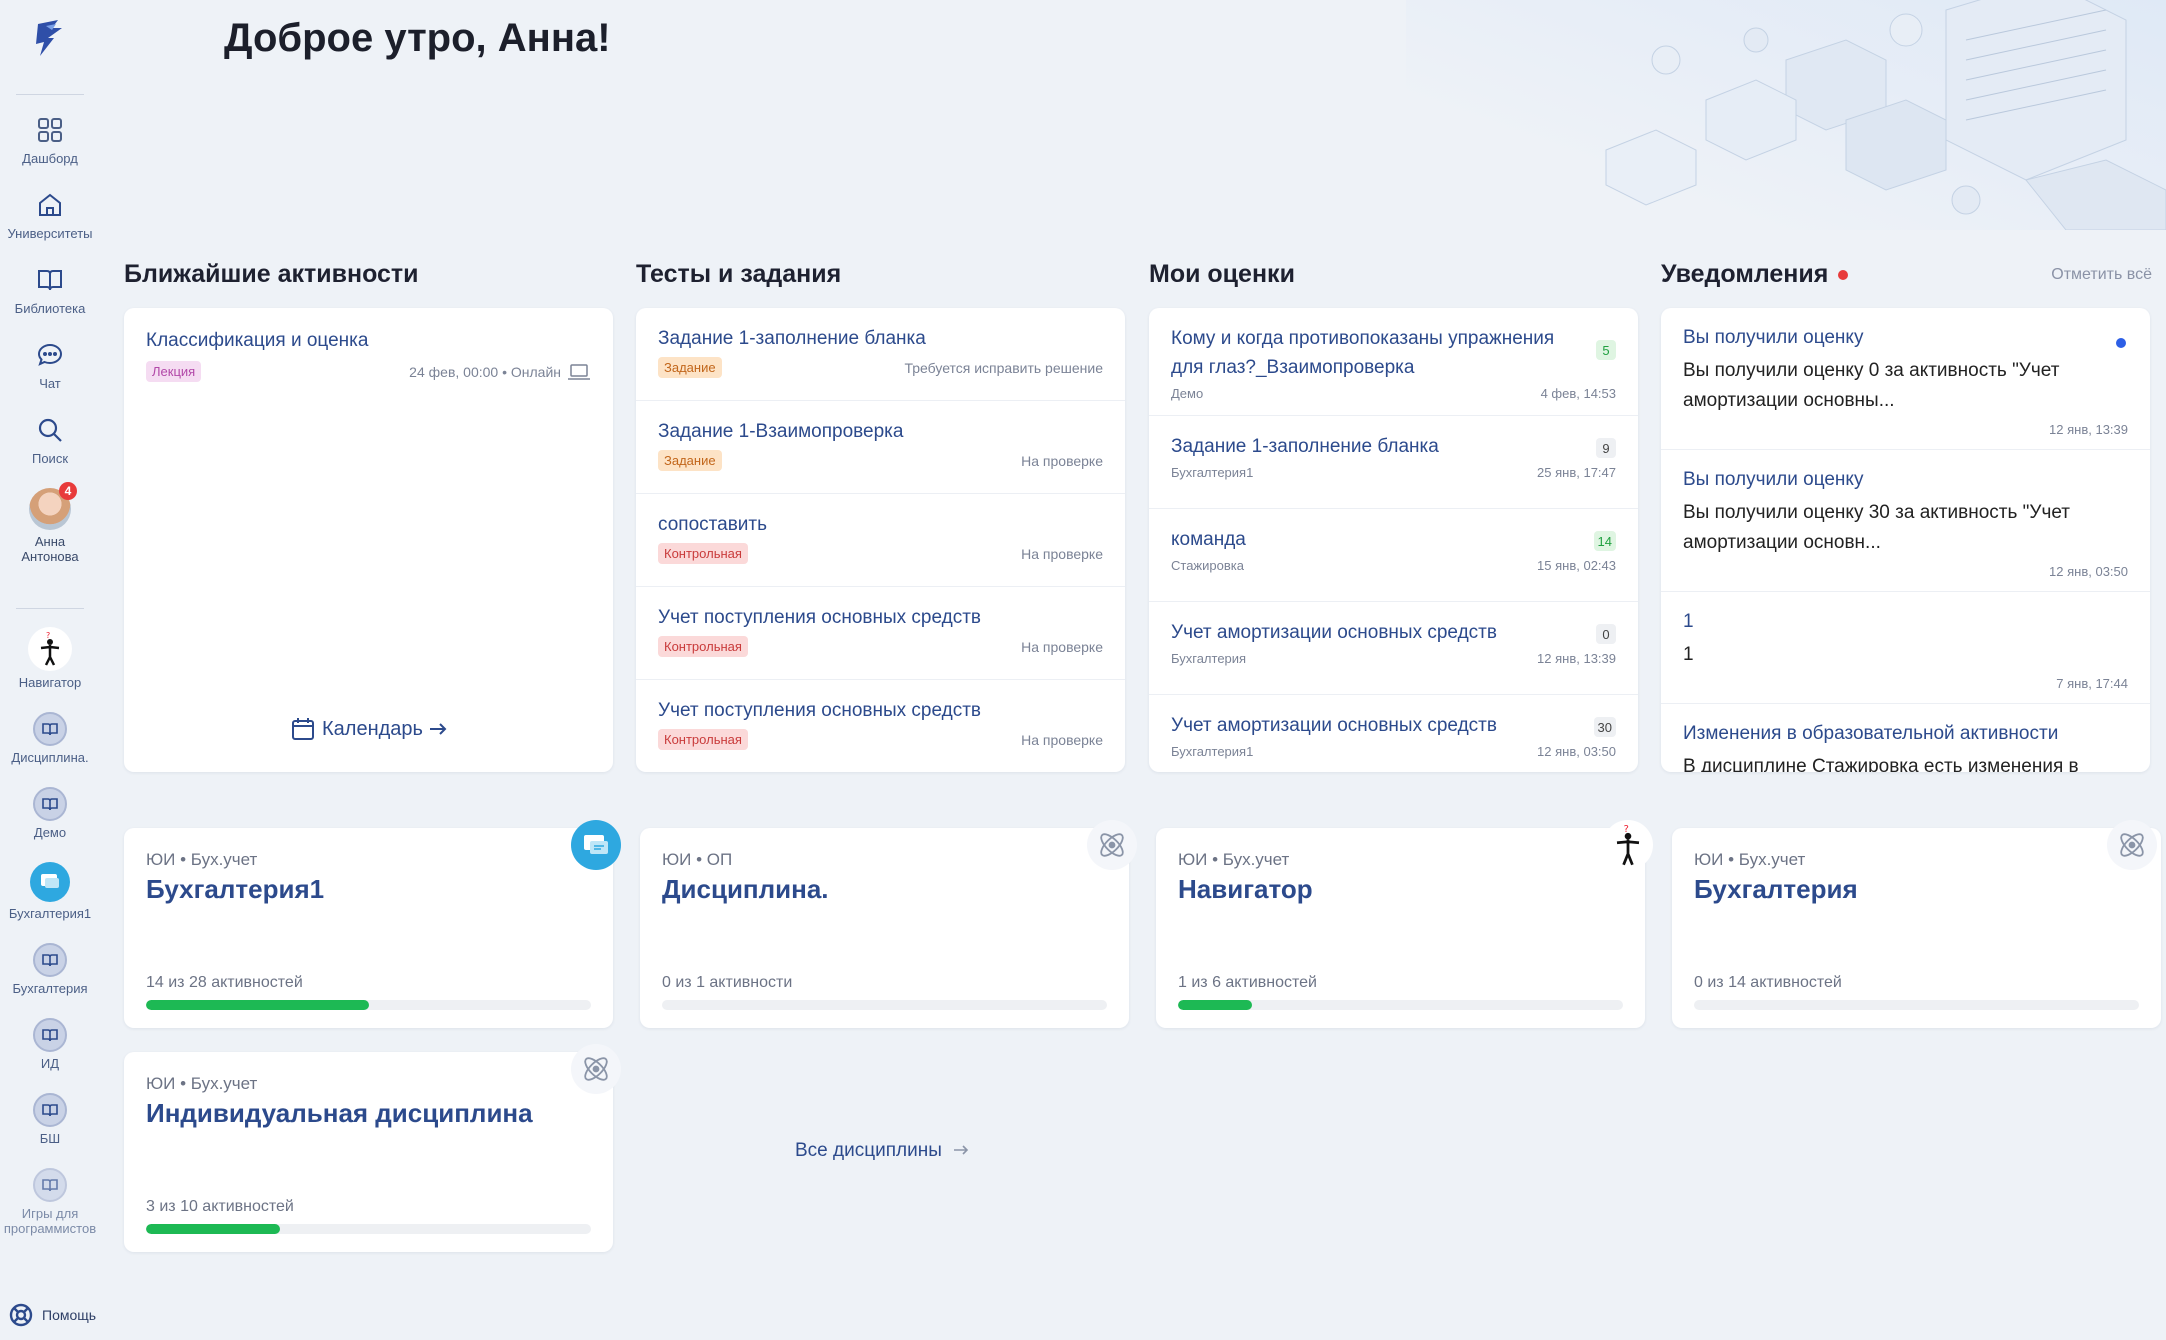 The image size is (2166, 1340). What do you see at coordinates (50, 549) in the screenshot?
I see `user-name: Анна Антонова` at bounding box center [50, 549].